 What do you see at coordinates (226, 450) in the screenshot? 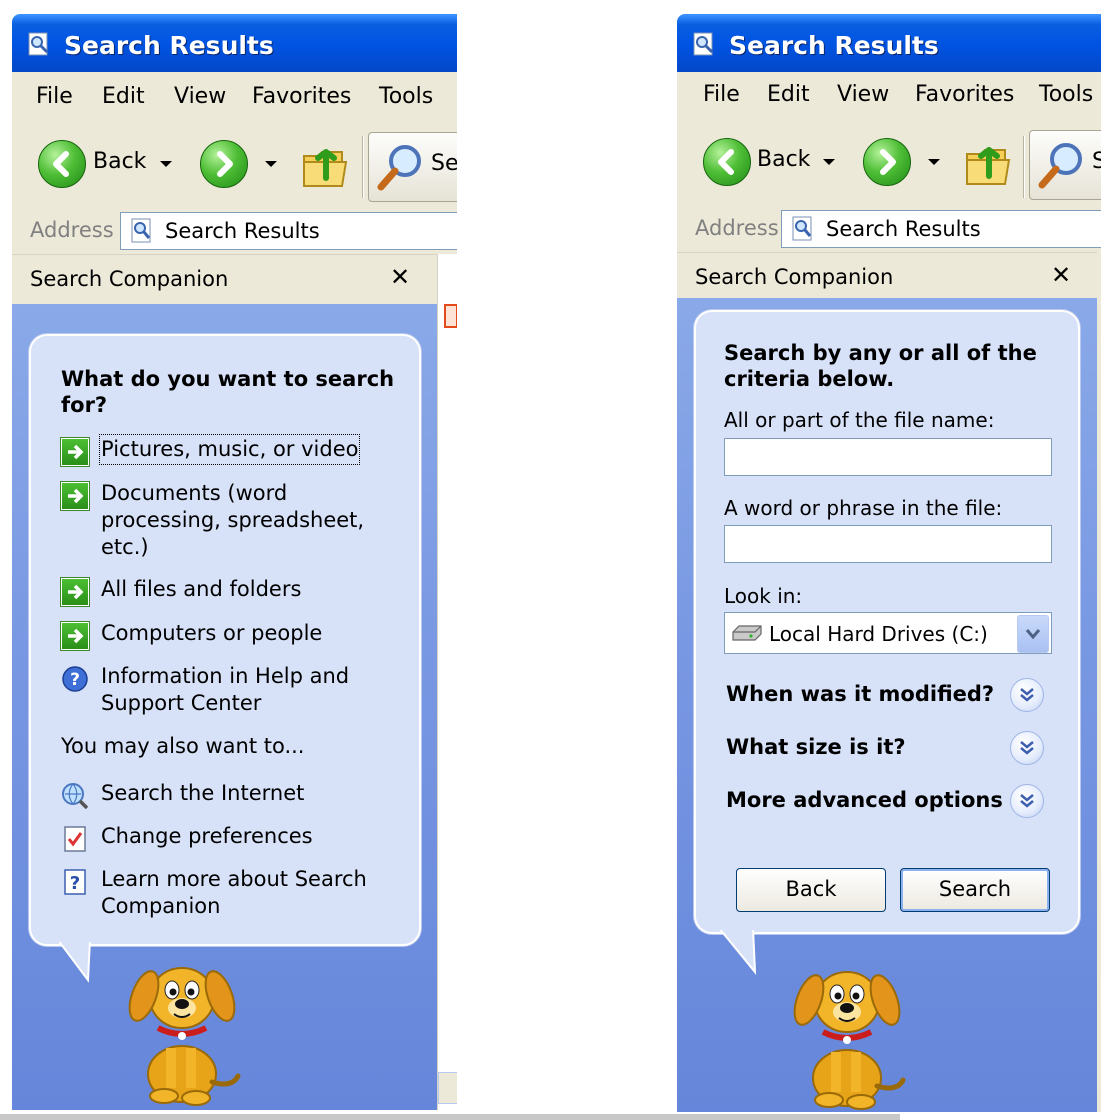
I see `option-pictures-music-video: Pictures, music, or video` at bounding box center [226, 450].